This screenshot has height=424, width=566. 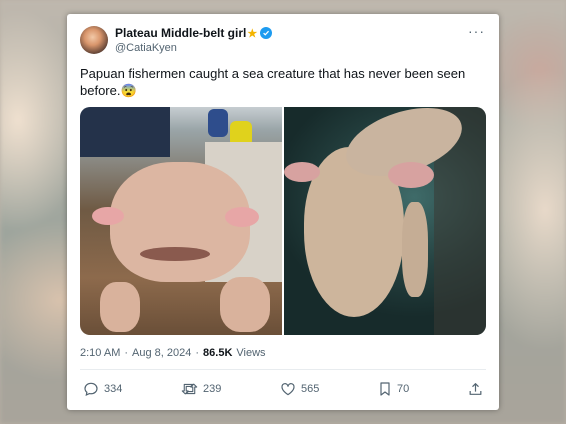 I want to click on avatar, so click(x=94, y=40).